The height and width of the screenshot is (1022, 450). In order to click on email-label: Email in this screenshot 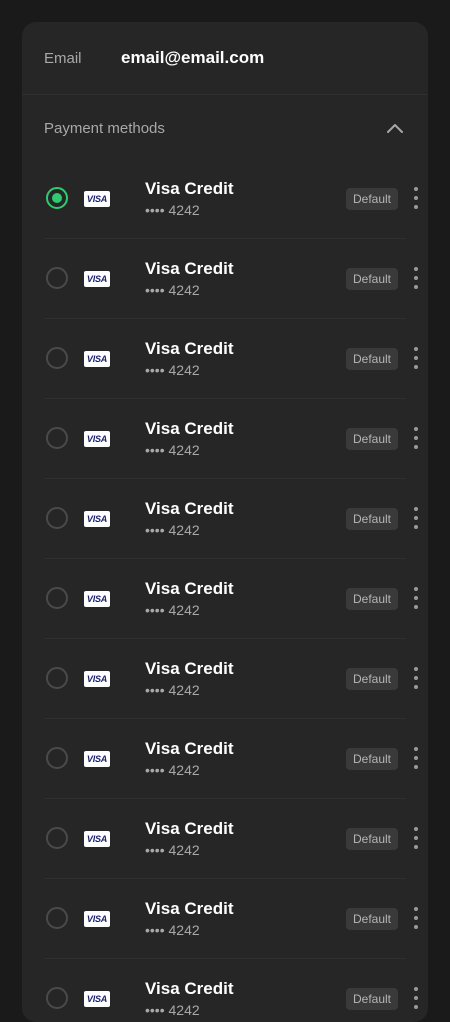, I will do `click(63, 58)`.